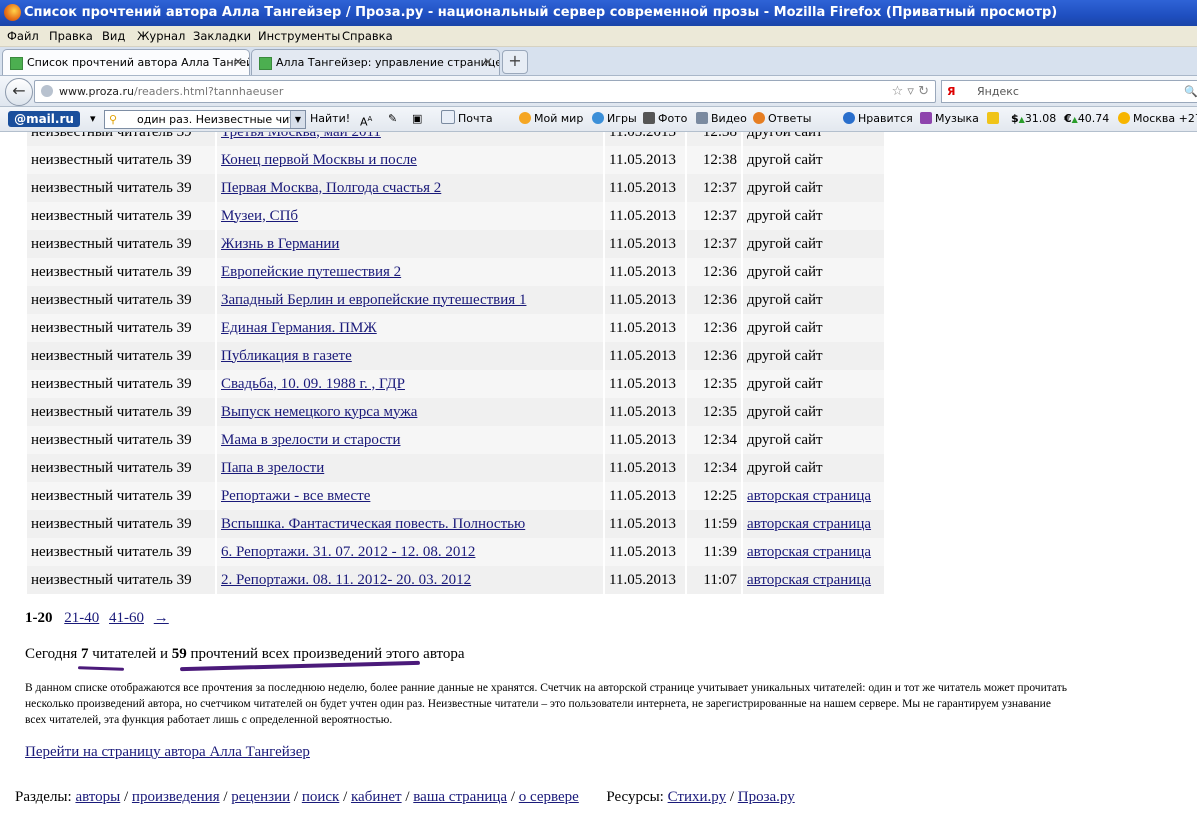  I want to click on reload-icon: ↻, so click(923, 91).